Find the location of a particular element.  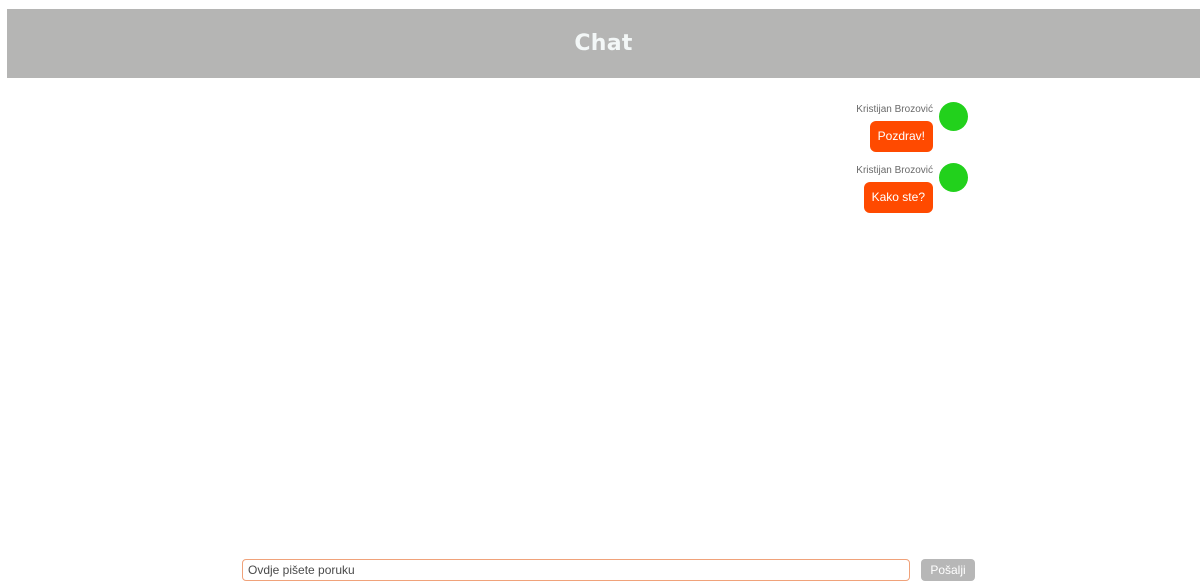

message-bubble: Kako ste? is located at coordinates (898, 197).